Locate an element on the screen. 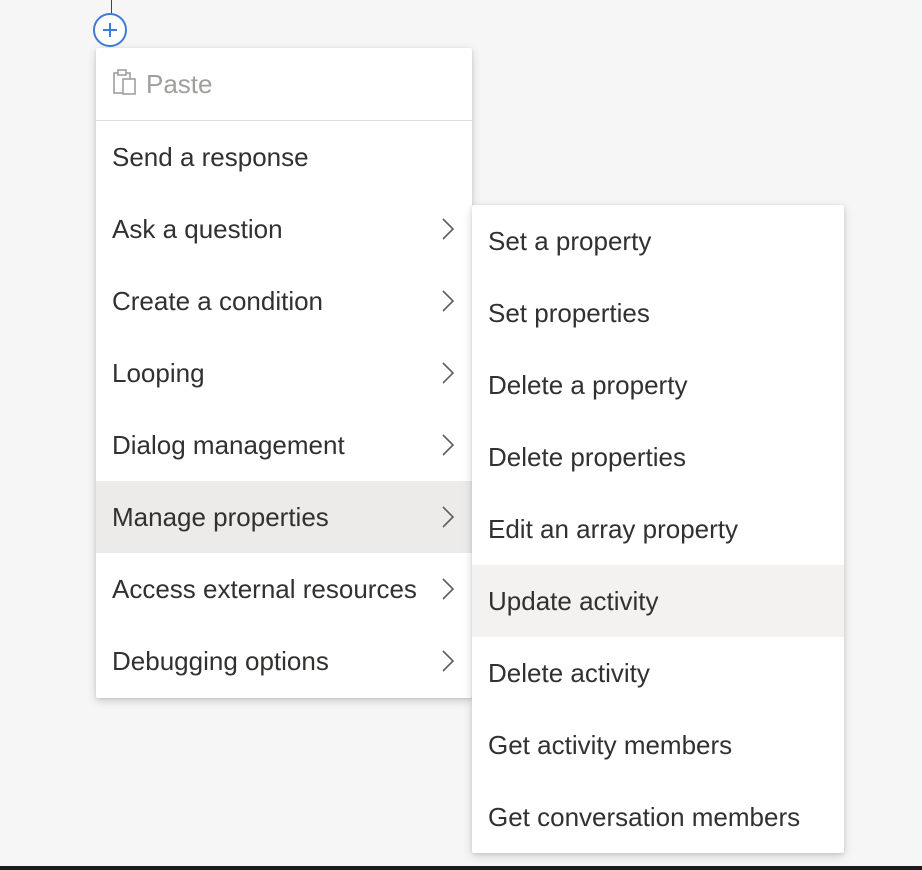  submenu-item-label: Set a property is located at coordinates (570, 240).